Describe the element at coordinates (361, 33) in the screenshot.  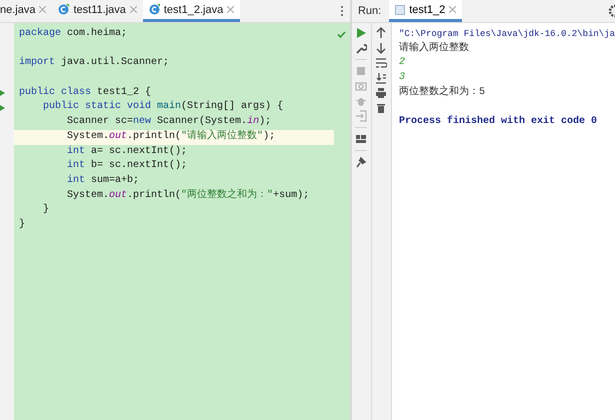
I see `run-icon` at that location.